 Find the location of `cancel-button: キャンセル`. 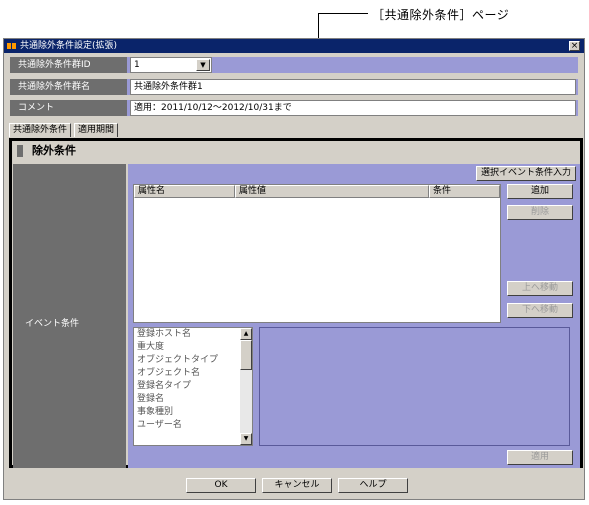

cancel-button: キャンセル is located at coordinates (297, 485).